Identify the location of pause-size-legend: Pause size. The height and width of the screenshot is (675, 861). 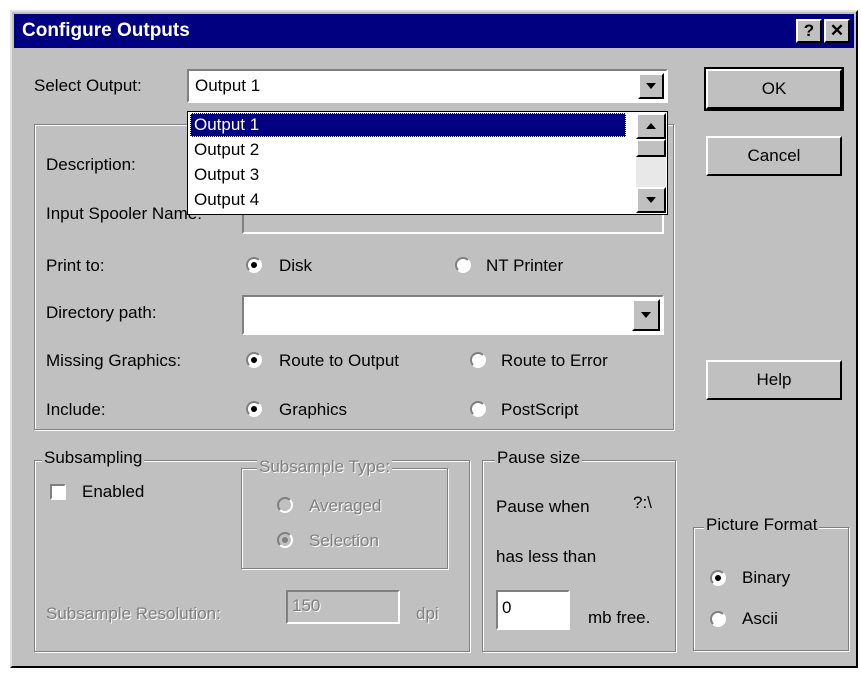
(539, 458).